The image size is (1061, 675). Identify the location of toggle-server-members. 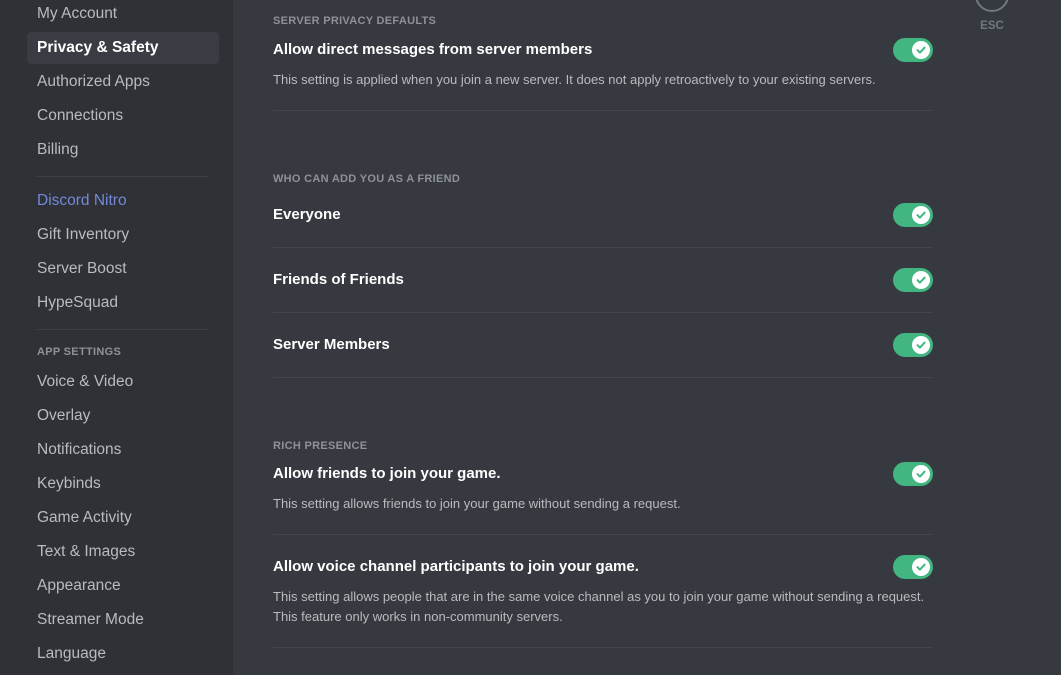
(913, 345).